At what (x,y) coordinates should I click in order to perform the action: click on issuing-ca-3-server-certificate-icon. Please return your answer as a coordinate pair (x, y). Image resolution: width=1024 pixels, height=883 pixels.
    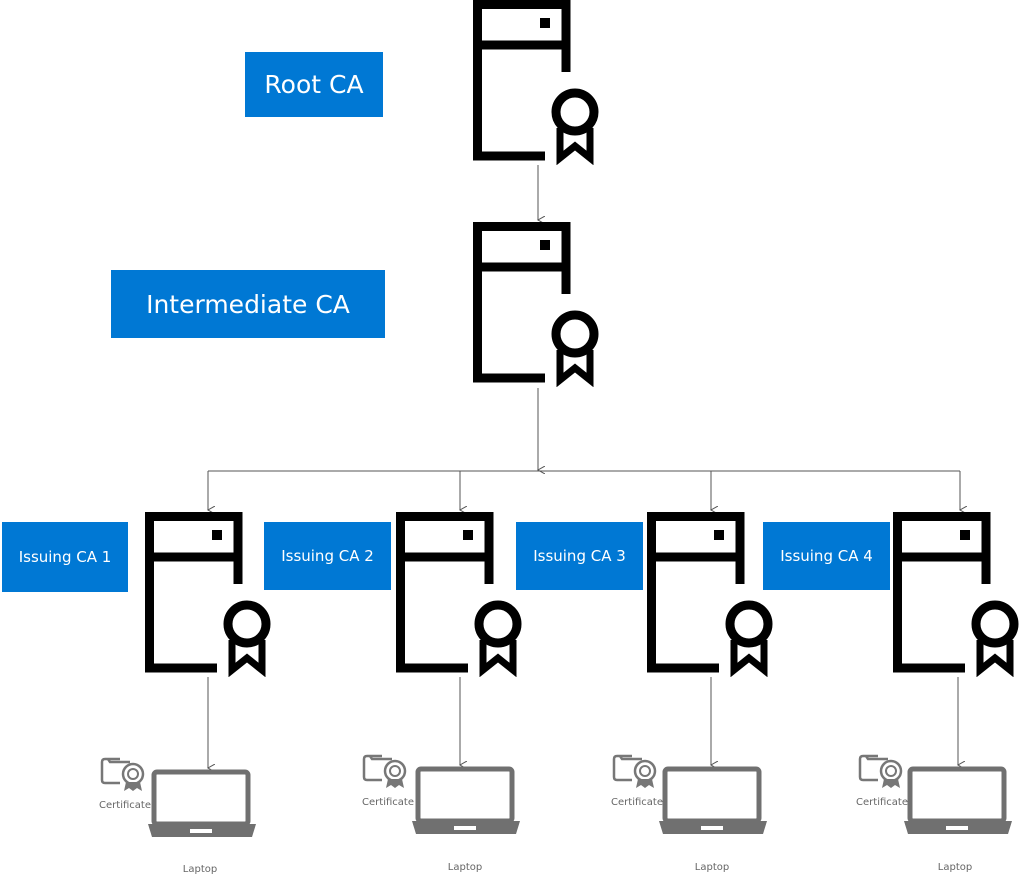
    Looking at the image, I should click on (712, 594).